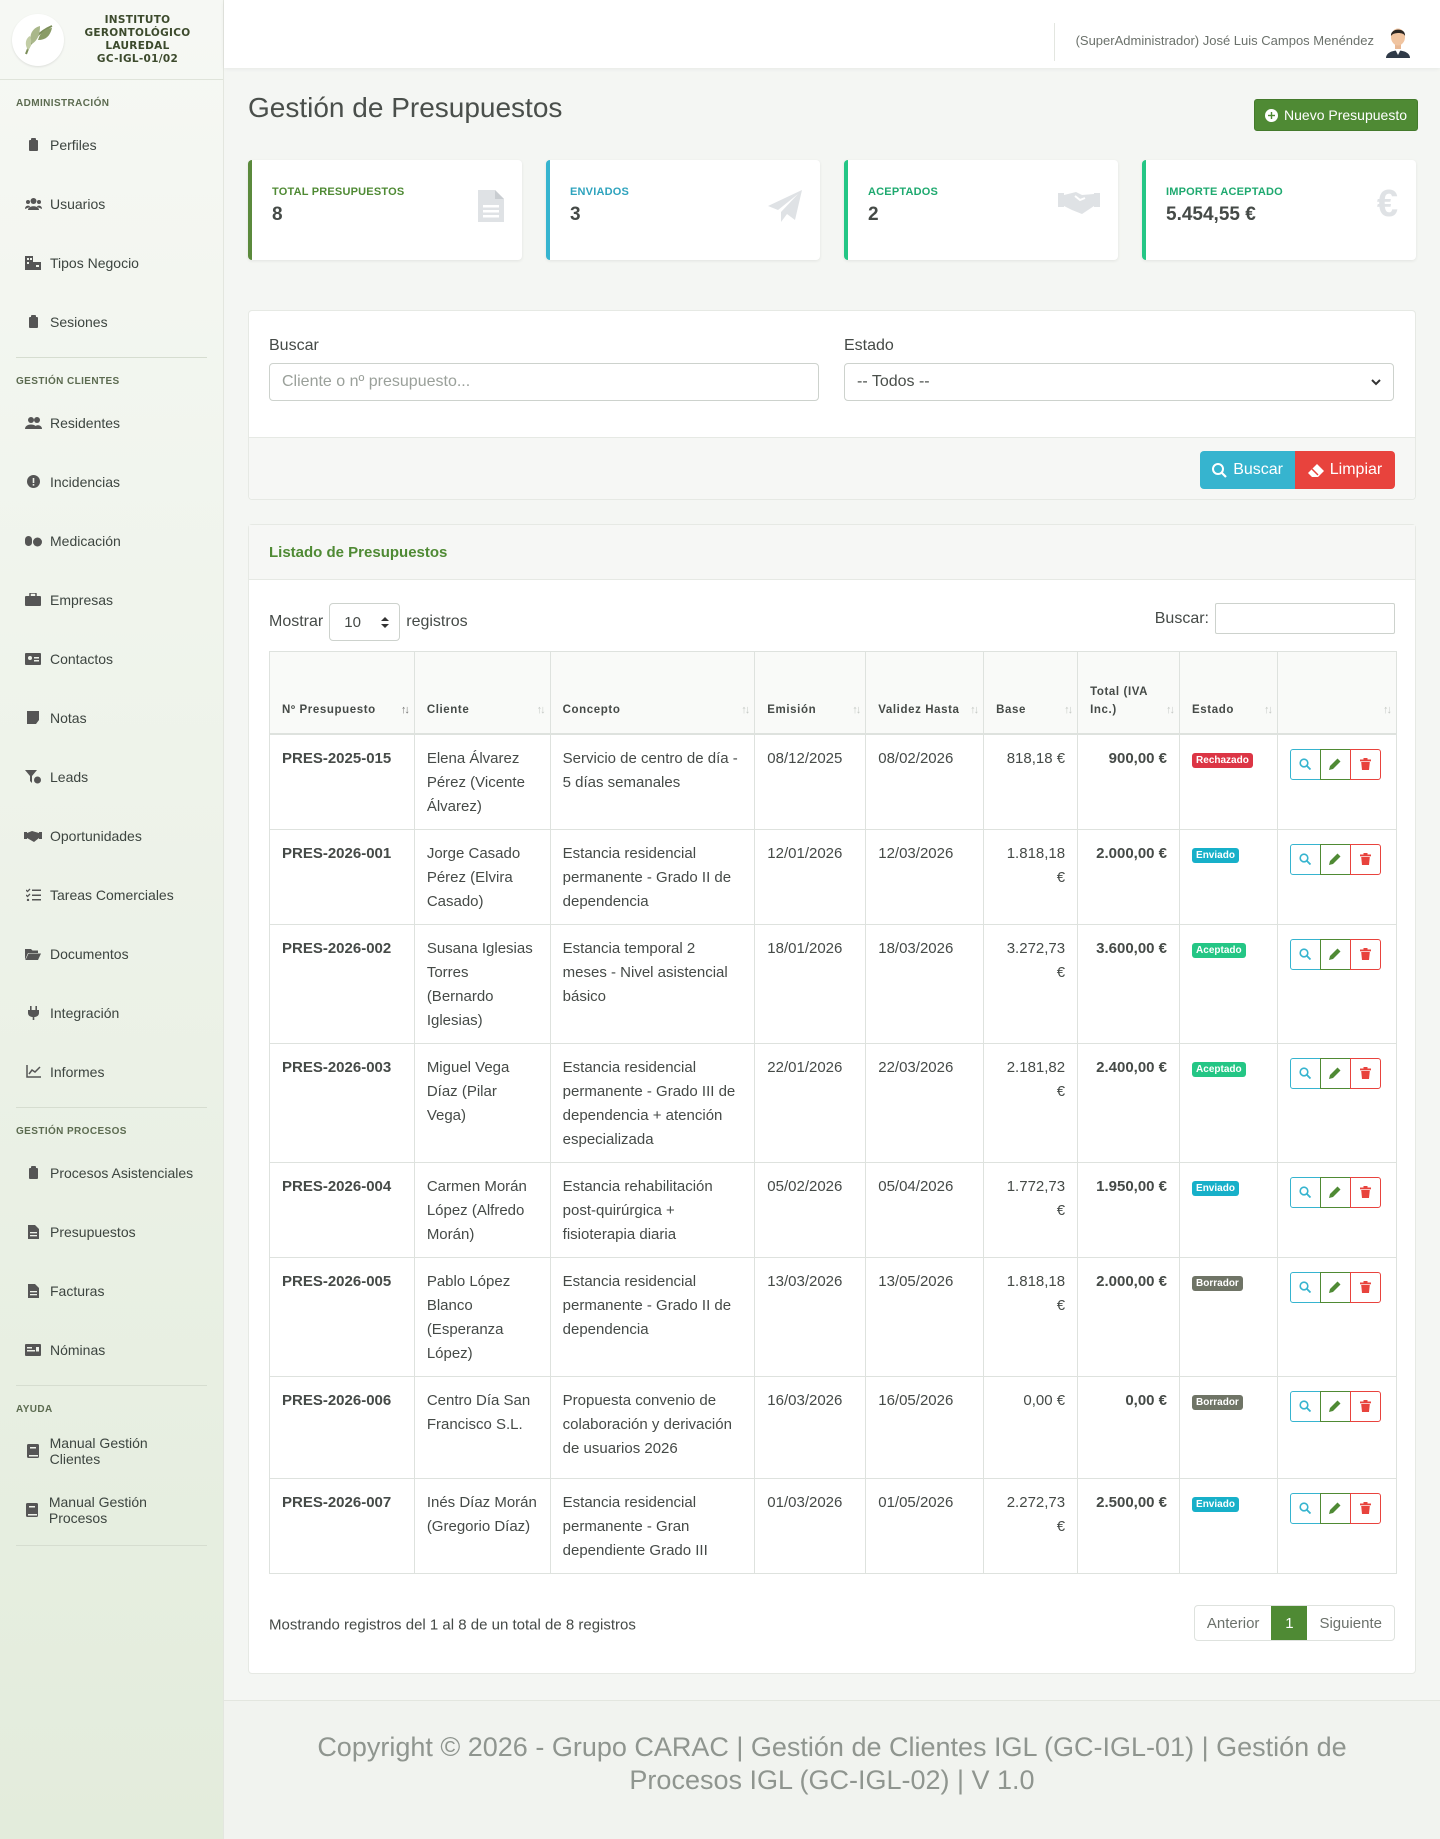 The height and width of the screenshot is (1839, 1440). Describe the element at coordinates (544, 382) in the screenshot. I see `search-input` at that location.